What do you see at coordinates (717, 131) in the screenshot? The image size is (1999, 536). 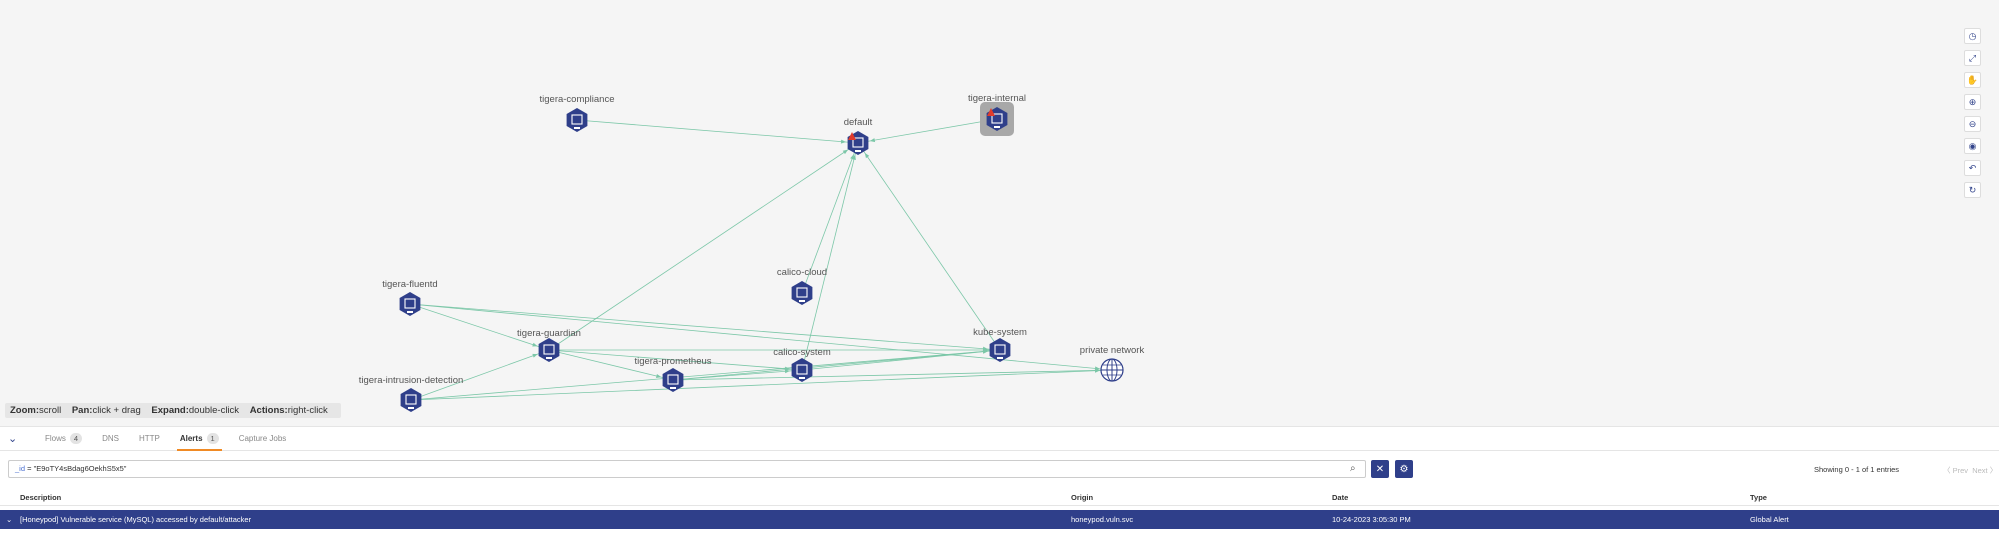 I see `edge-tigera-compliance-default` at bounding box center [717, 131].